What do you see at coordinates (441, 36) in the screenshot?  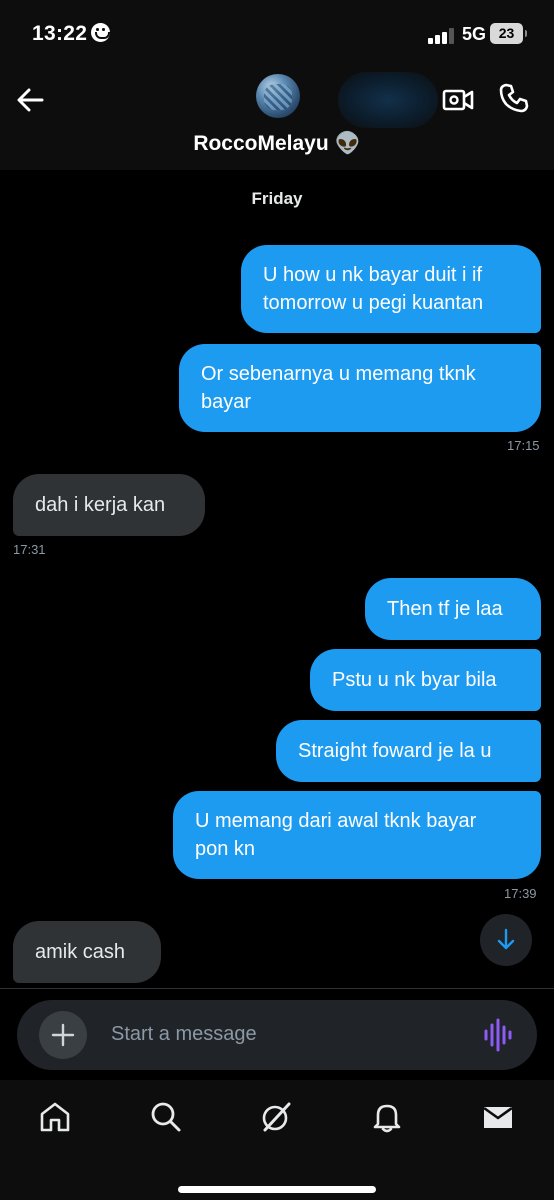 I see `signal-icon` at bounding box center [441, 36].